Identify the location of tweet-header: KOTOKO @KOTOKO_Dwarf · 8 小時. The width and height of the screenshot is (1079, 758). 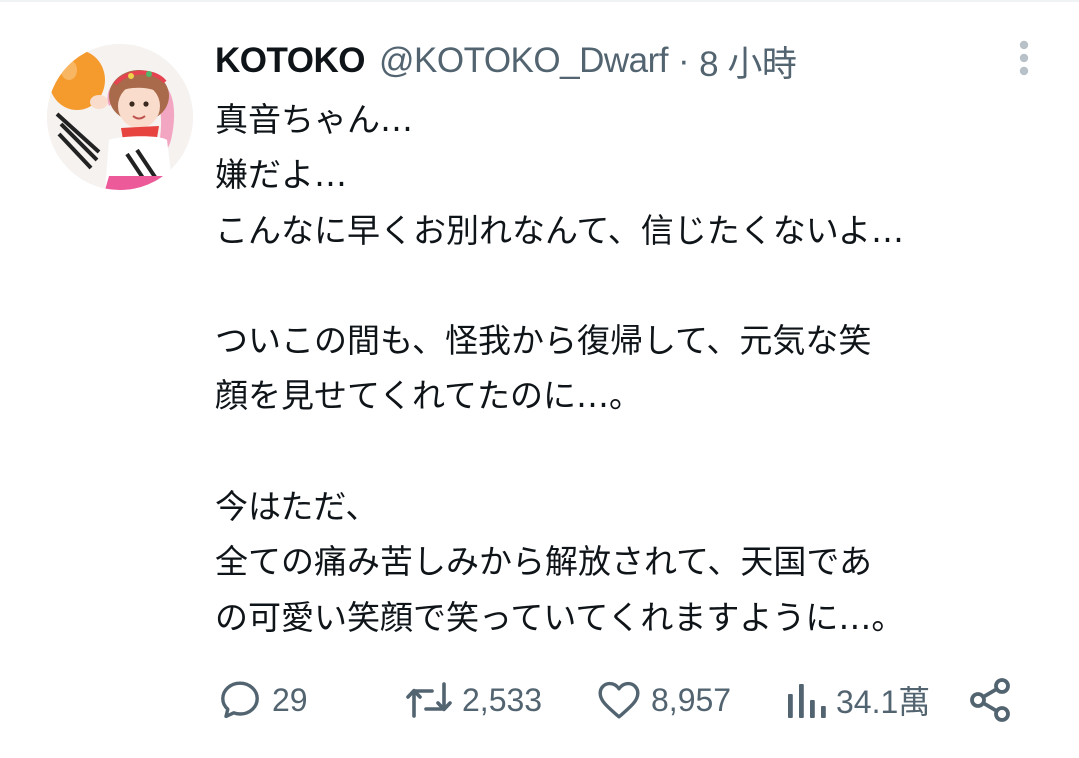
(506, 61).